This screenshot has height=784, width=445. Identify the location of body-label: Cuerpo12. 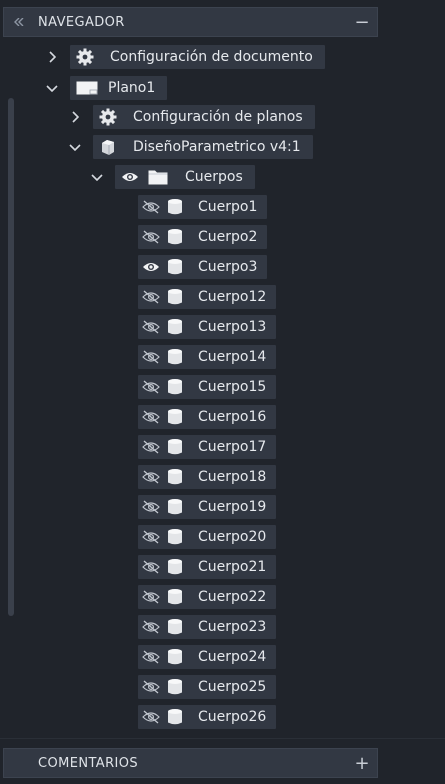
(232, 297).